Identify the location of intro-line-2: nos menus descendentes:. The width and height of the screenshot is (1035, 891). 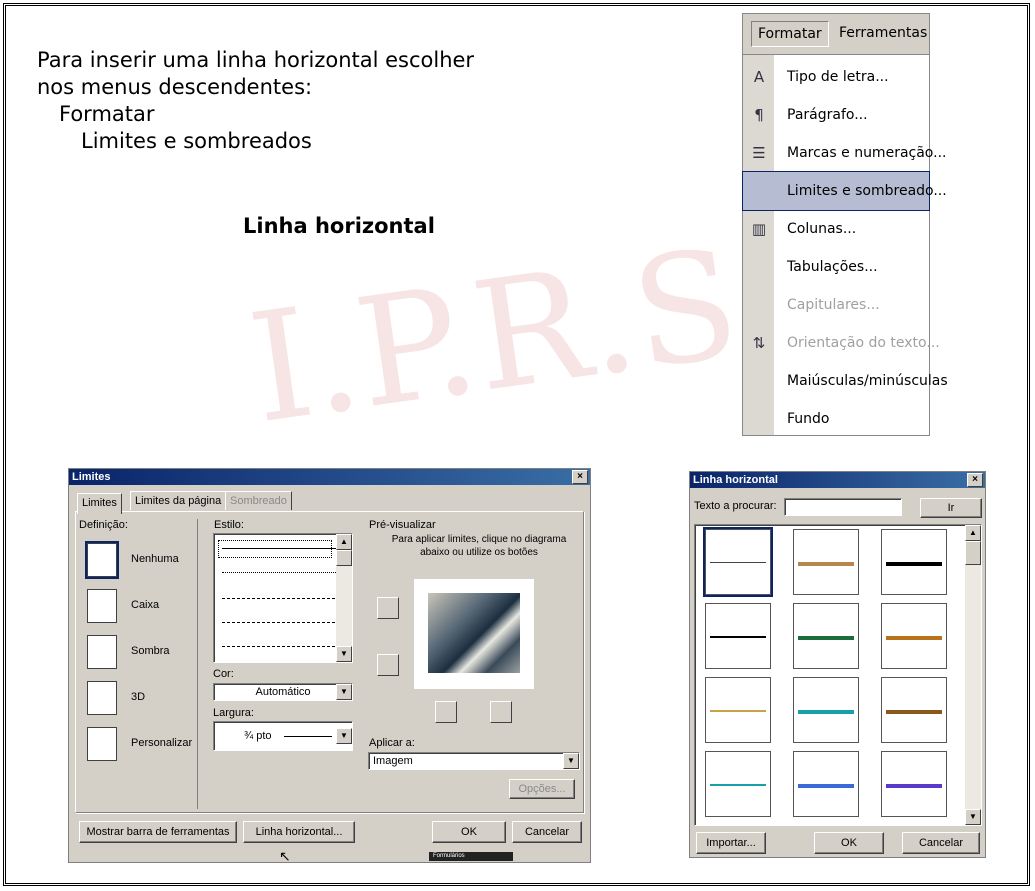
(175, 87).